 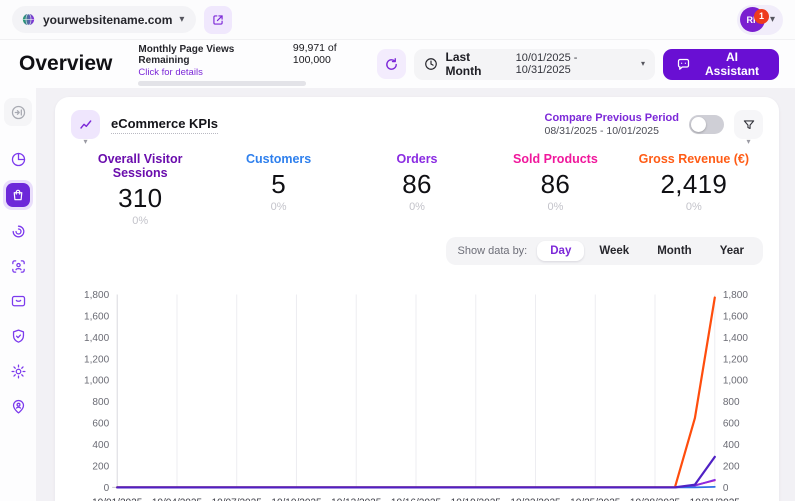 What do you see at coordinates (674, 251) in the screenshot?
I see `tab-month: Month` at bounding box center [674, 251].